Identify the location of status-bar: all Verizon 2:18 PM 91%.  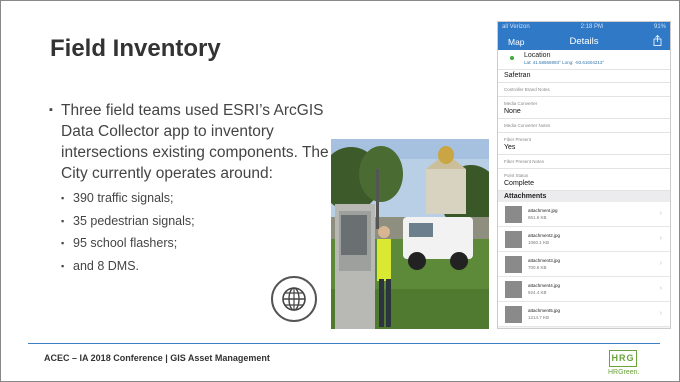
(584, 27).